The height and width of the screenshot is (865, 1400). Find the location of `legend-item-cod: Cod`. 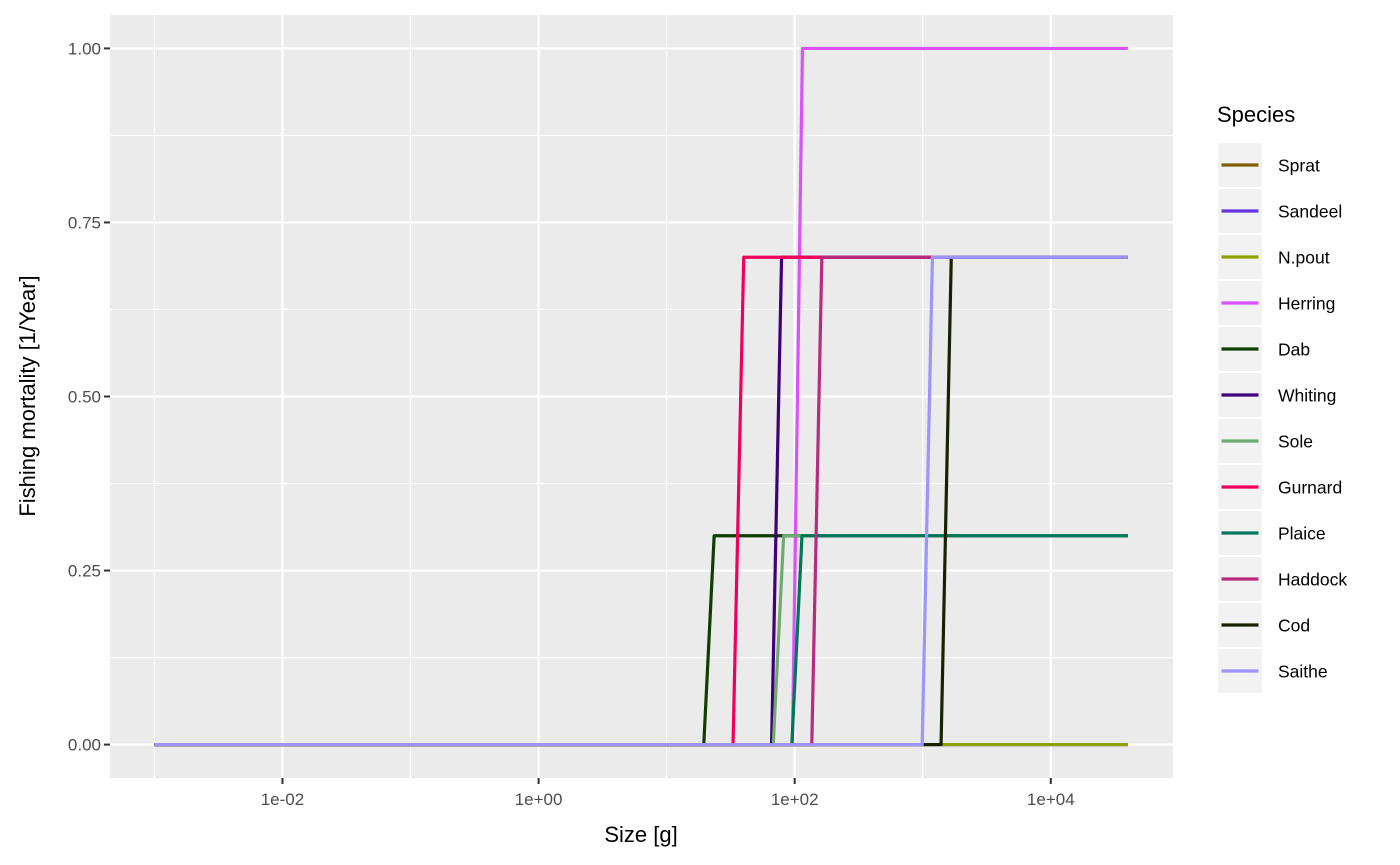

legend-item-cod: Cod is located at coordinates (1264, 625).